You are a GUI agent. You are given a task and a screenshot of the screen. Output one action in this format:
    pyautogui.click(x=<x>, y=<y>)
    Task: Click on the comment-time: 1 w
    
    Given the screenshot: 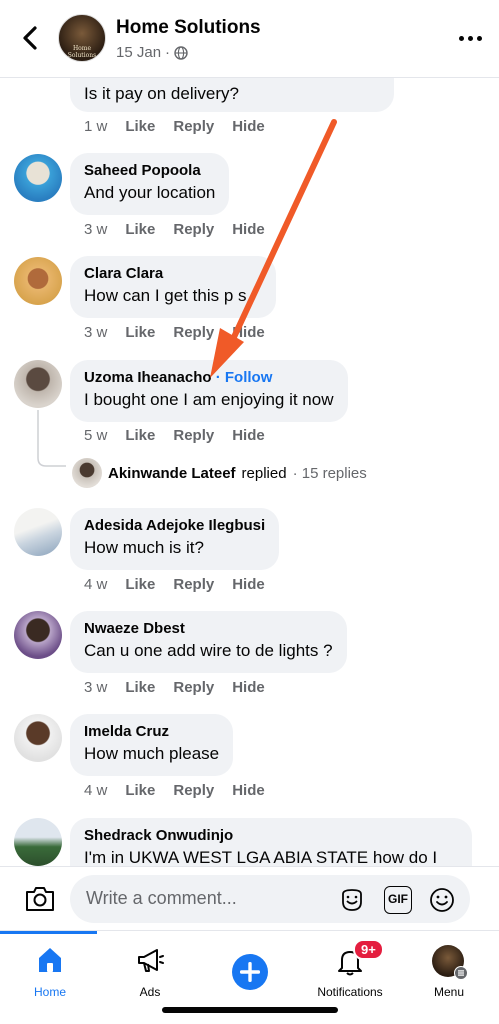 What is the action you would take?
    pyautogui.click(x=96, y=126)
    